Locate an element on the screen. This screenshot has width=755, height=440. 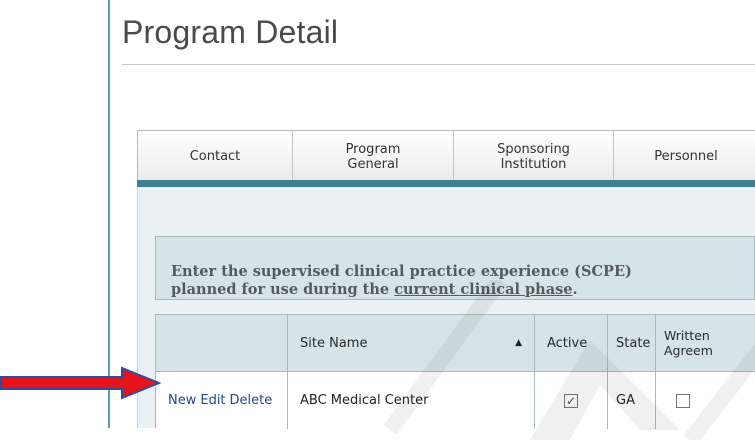
edit-link: Edit is located at coordinates (212, 400).